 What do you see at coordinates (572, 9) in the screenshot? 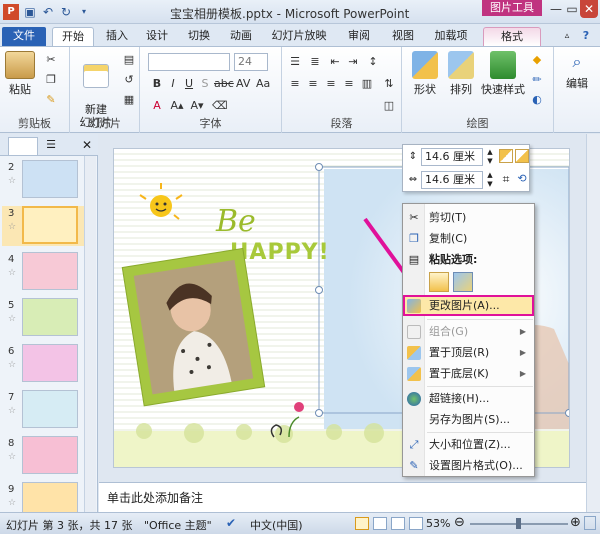
I see `maximize-button: ▭` at bounding box center [572, 9].